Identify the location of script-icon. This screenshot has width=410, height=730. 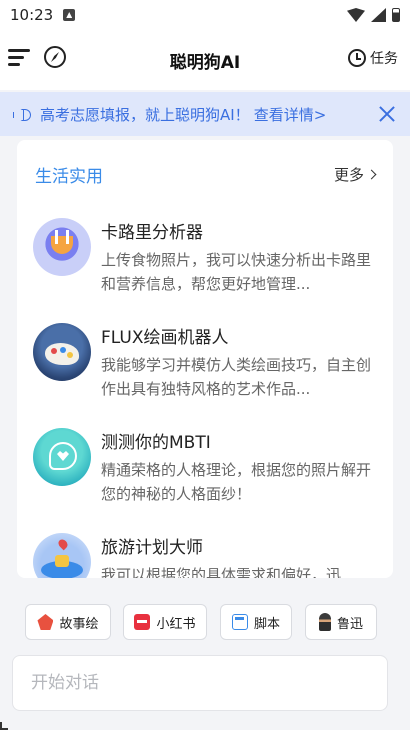
(239, 622).